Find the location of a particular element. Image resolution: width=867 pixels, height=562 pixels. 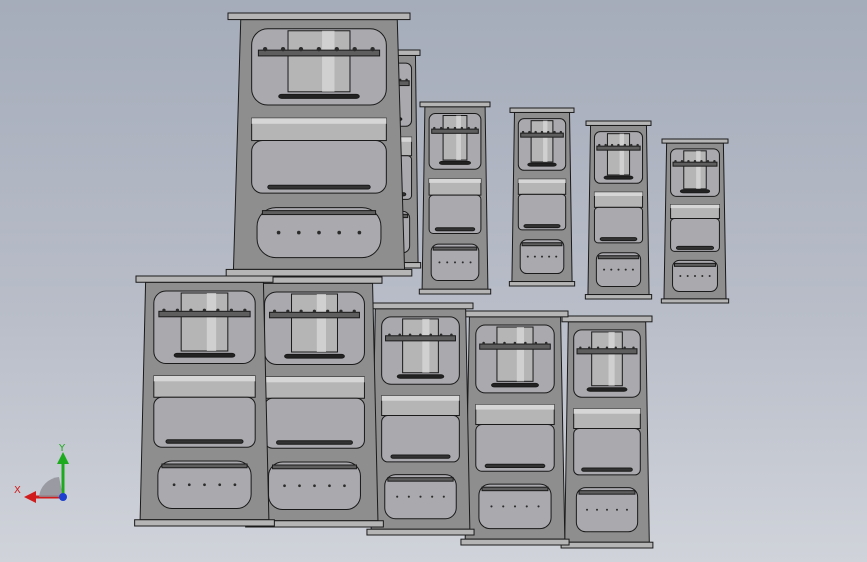

axis-plane-indicator is located at coordinates (51, 487).